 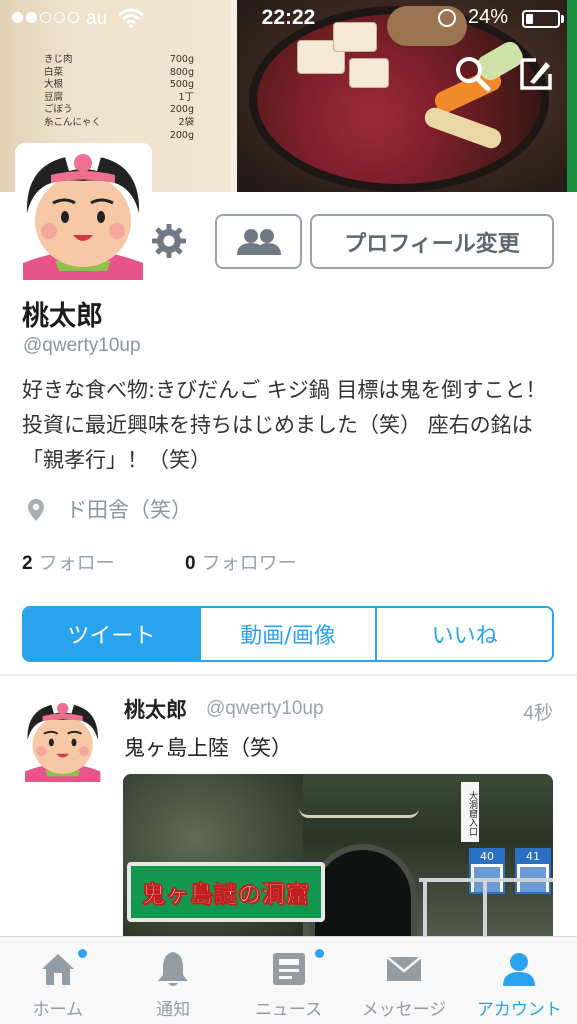 I want to click on status-bar: au 22:22 24%, so click(x=288, y=19).